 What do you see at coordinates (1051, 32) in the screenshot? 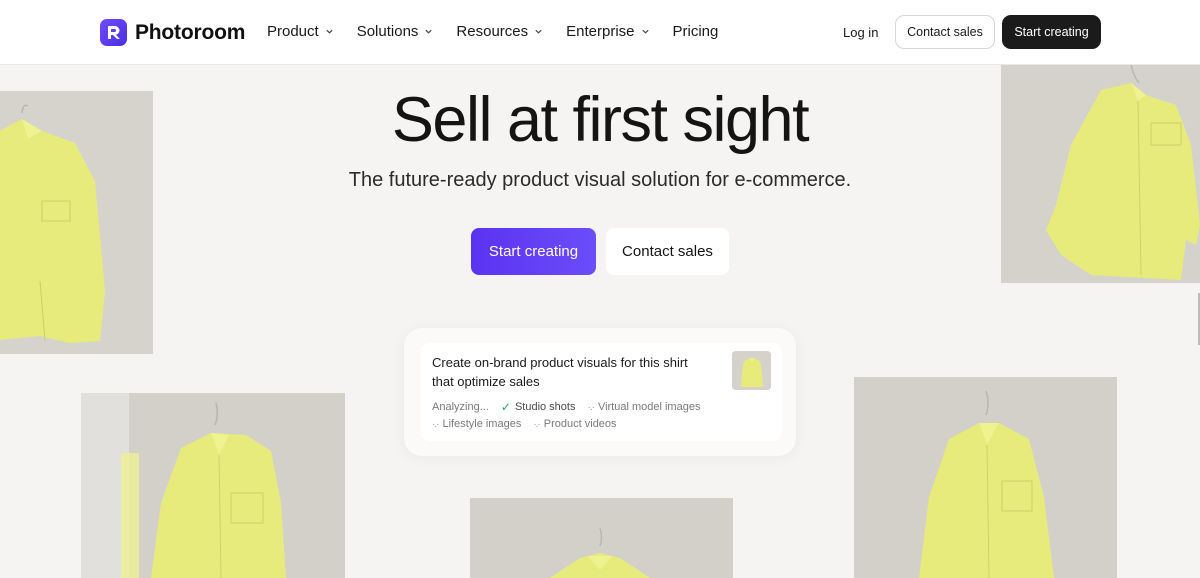
I see `nav-start-creating-button: Start creating` at bounding box center [1051, 32].